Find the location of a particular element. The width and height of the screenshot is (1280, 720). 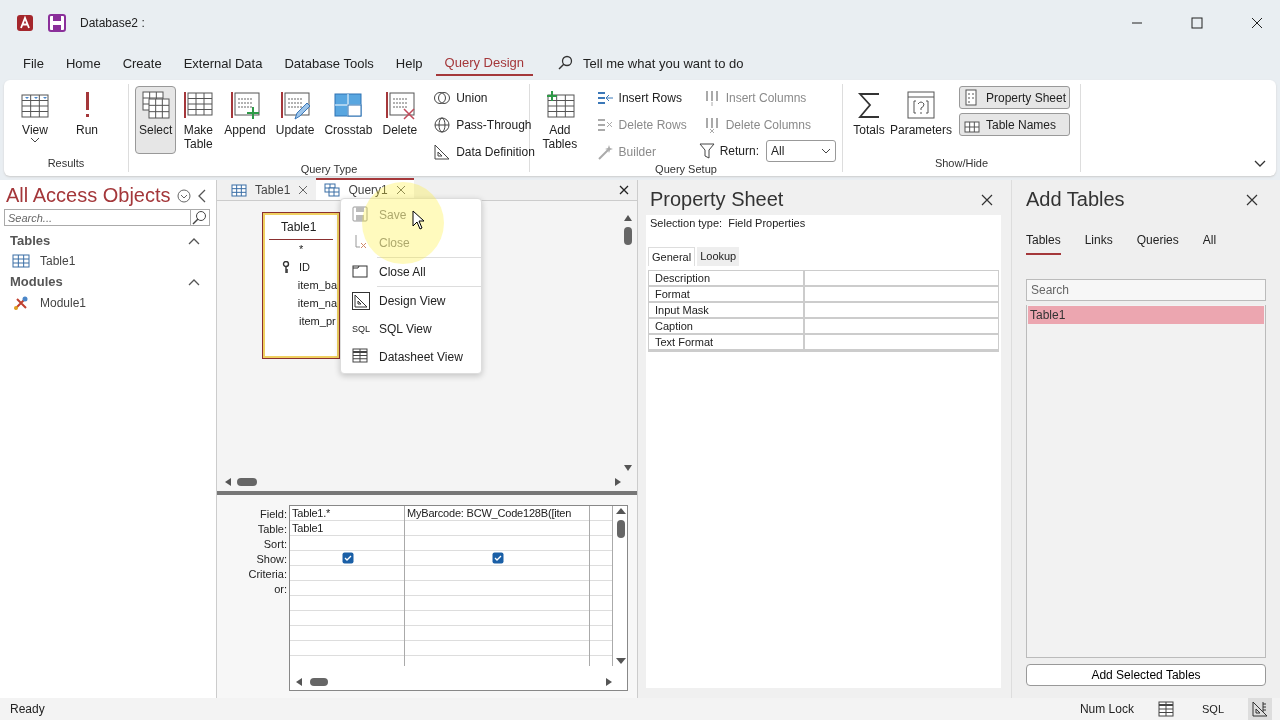

menu-item: Datasheet View is located at coordinates (411, 357).